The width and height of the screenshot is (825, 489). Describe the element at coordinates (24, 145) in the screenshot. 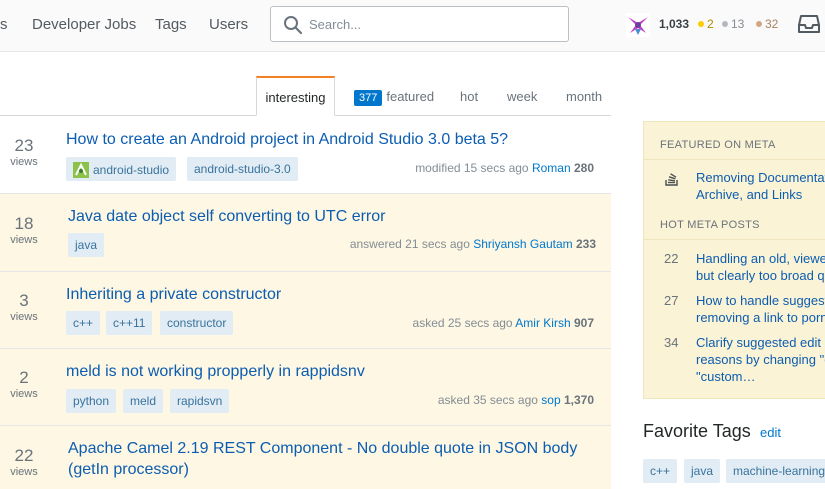

I see `views-count: 23` at that location.